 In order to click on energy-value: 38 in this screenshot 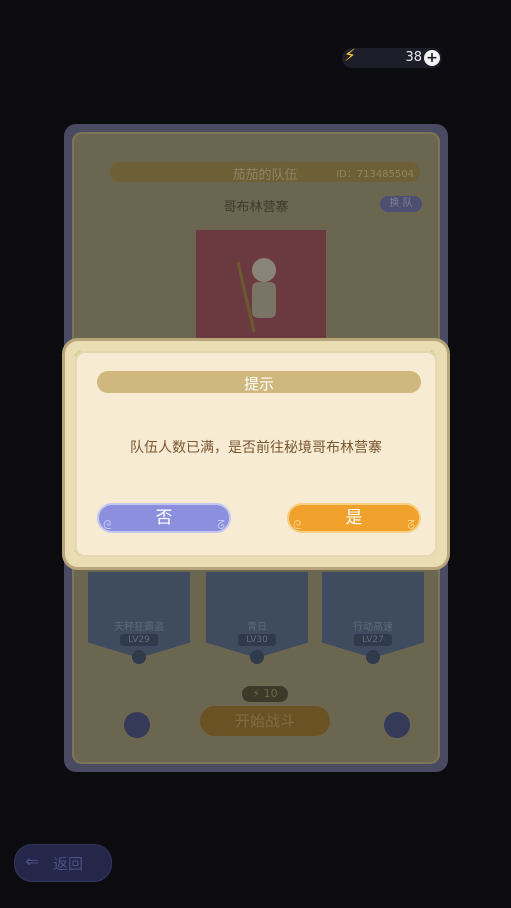, I will do `click(413, 57)`.